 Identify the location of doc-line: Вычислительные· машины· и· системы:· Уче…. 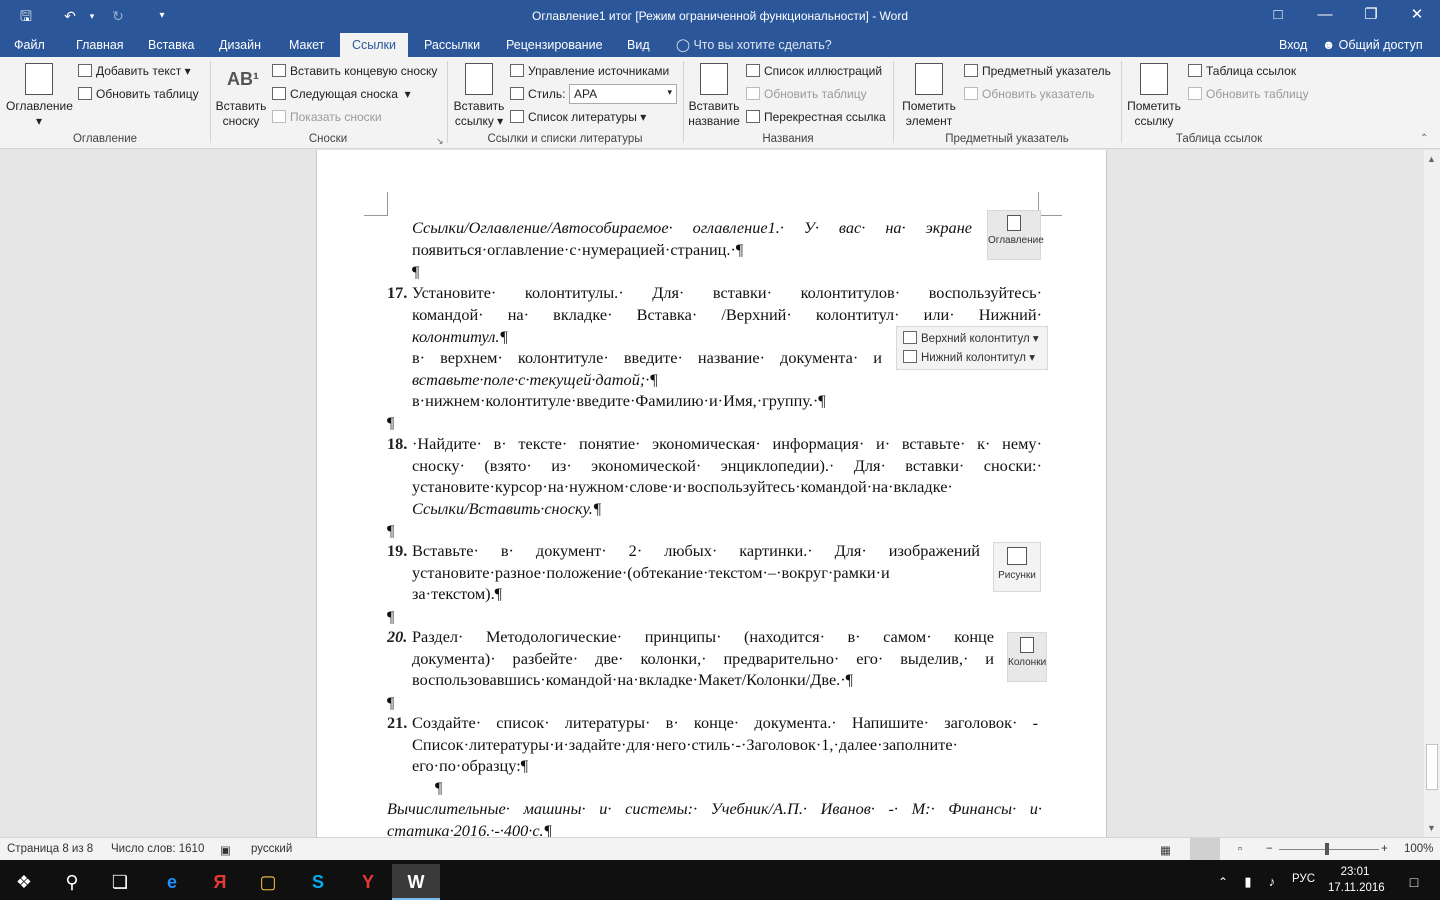
(714, 808).